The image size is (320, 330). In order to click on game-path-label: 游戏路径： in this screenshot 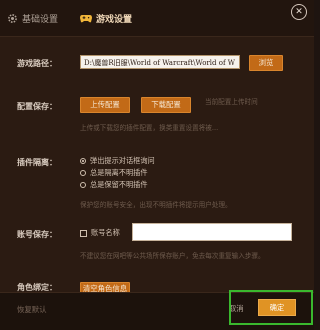, I will do `click(37, 63)`.